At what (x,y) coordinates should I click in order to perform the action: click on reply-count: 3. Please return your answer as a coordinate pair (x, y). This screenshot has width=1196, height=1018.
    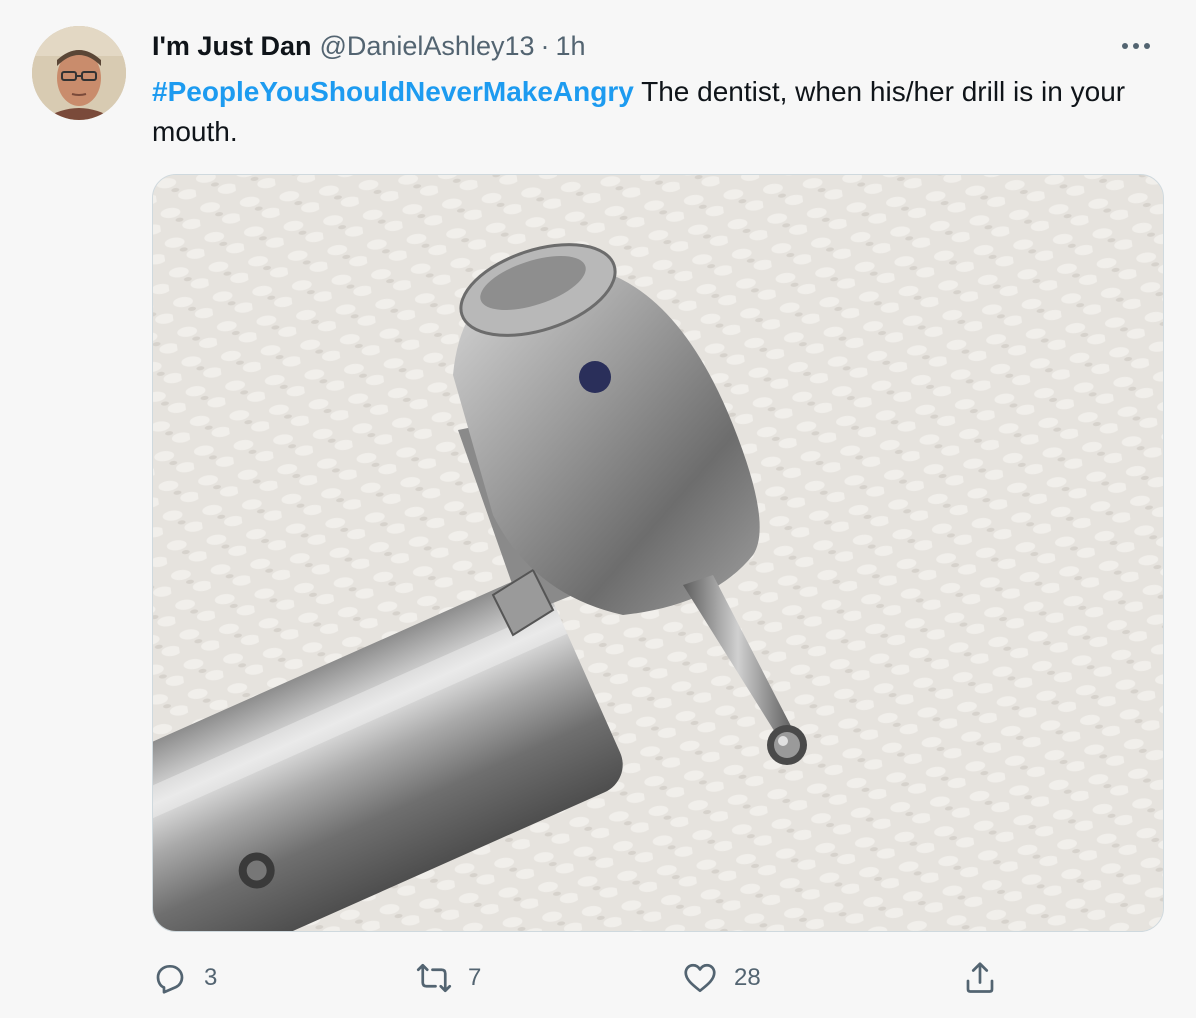
    Looking at the image, I should click on (211, 977).